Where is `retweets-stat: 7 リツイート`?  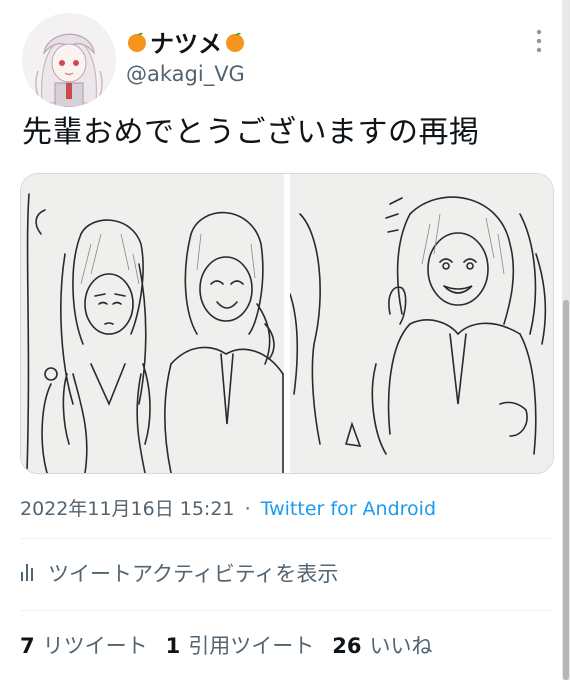 retweets-stat: 7 リツイート is located at coordinates (84, 645).